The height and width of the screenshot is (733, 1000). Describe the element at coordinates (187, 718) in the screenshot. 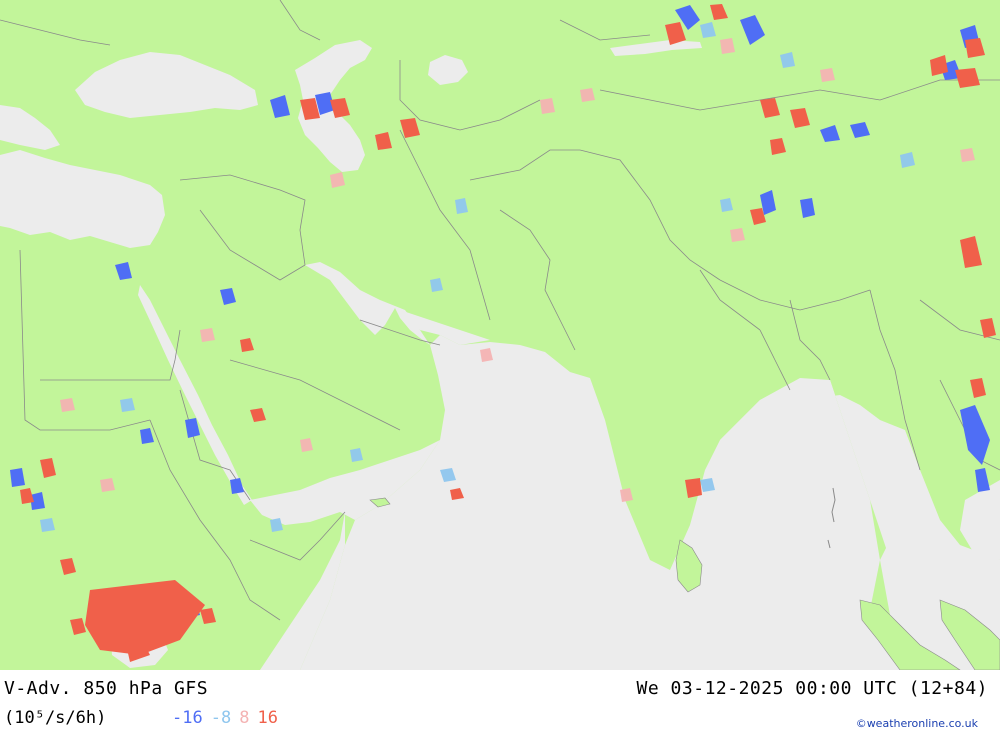

I see `legend-item: -16` at that location.